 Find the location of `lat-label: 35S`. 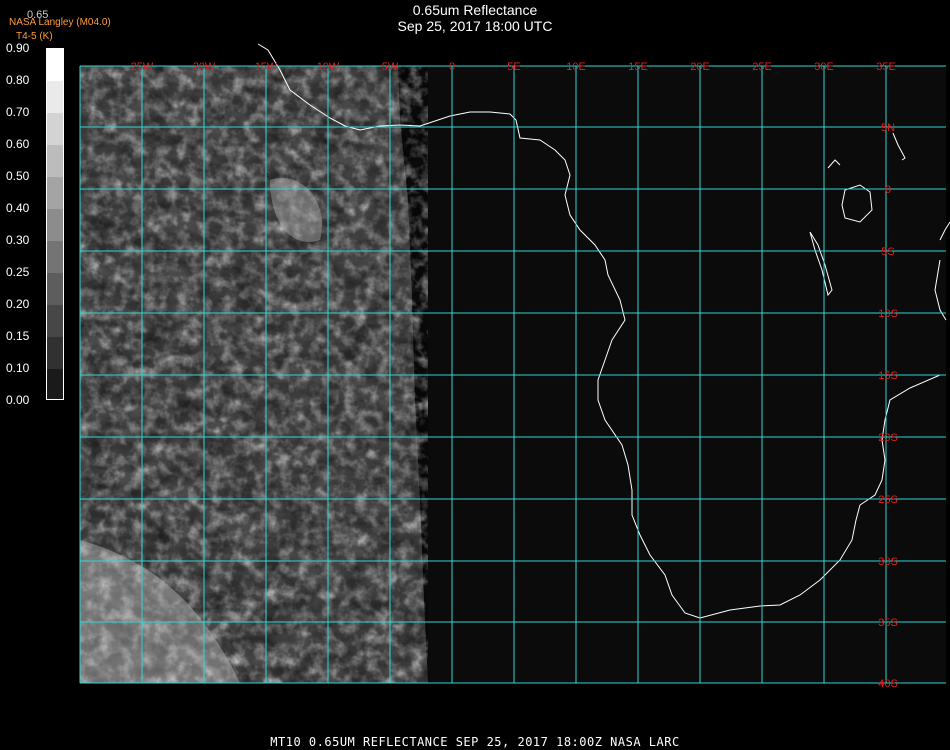

lat-label: 35S is located at coordinates (888, 623).